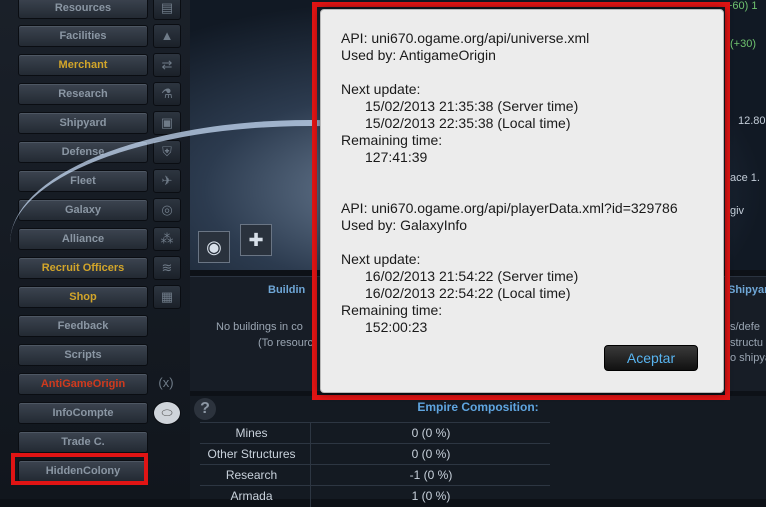 This screenshot has height=507, width=766. Describe the element at coordinates (472, 106) in the screenshot. I see `server-time-1: 15/02/2013 21:35:38 (Server time)` at that location.